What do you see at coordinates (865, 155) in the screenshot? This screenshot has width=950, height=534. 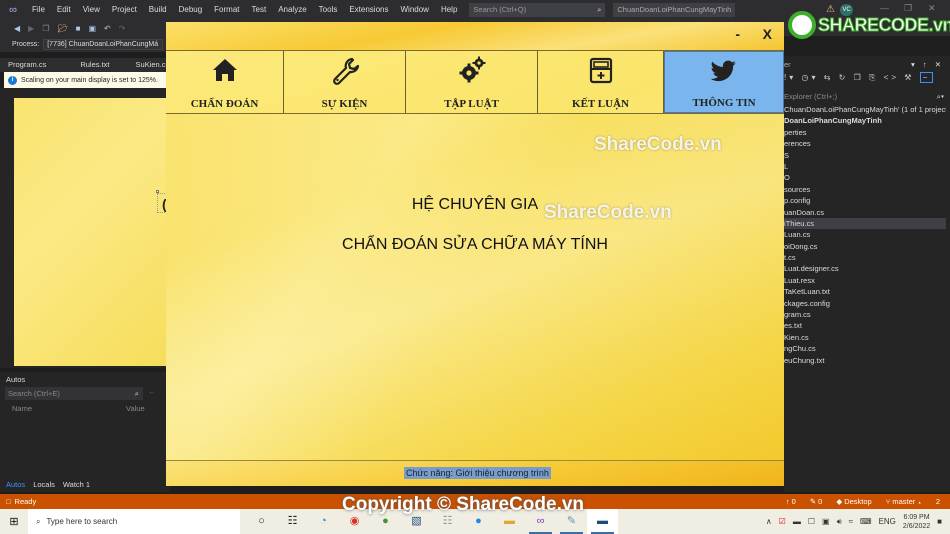 I see `solution-tree-item: S` at bounding box center [865, 155].